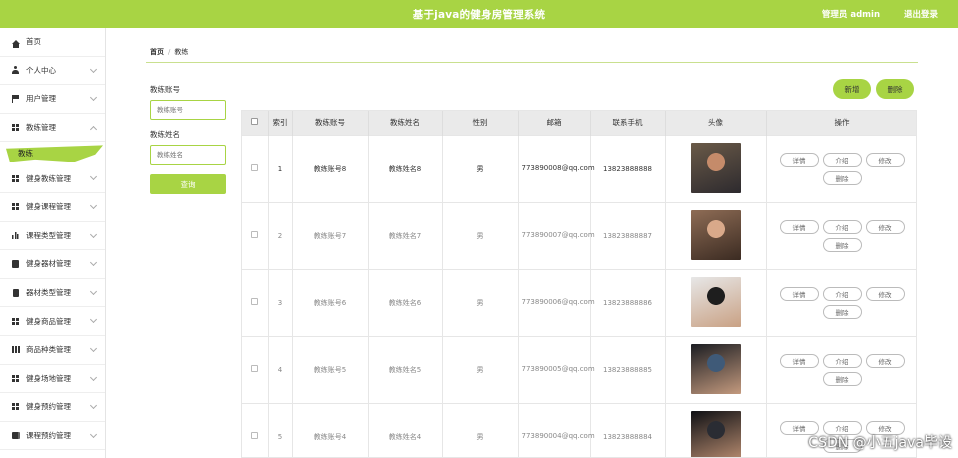 The image size is (958, 458). Describe the element at coordinates (188, 110) in the screenshot. I see `account-search-input` at that location.